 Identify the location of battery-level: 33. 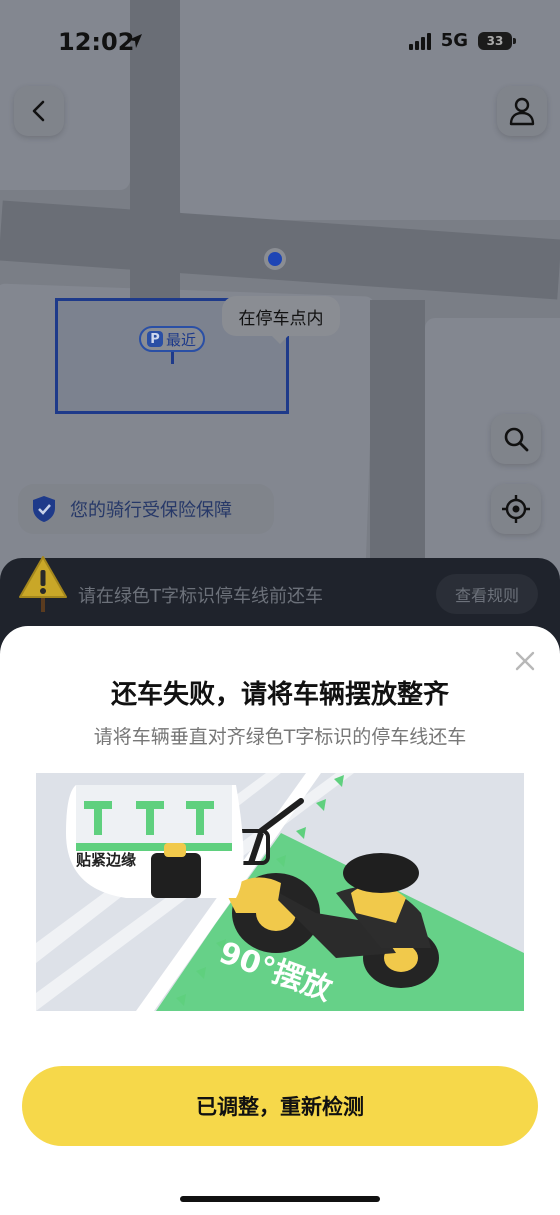
(495, 40).